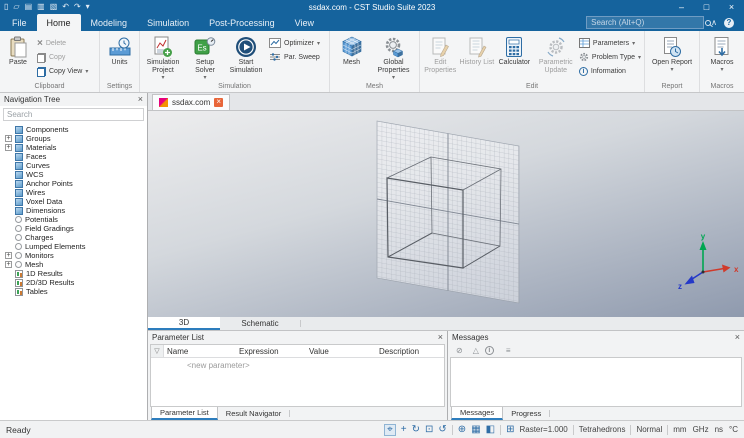  I want to click on paste-button: Paste, so click(18, 50).